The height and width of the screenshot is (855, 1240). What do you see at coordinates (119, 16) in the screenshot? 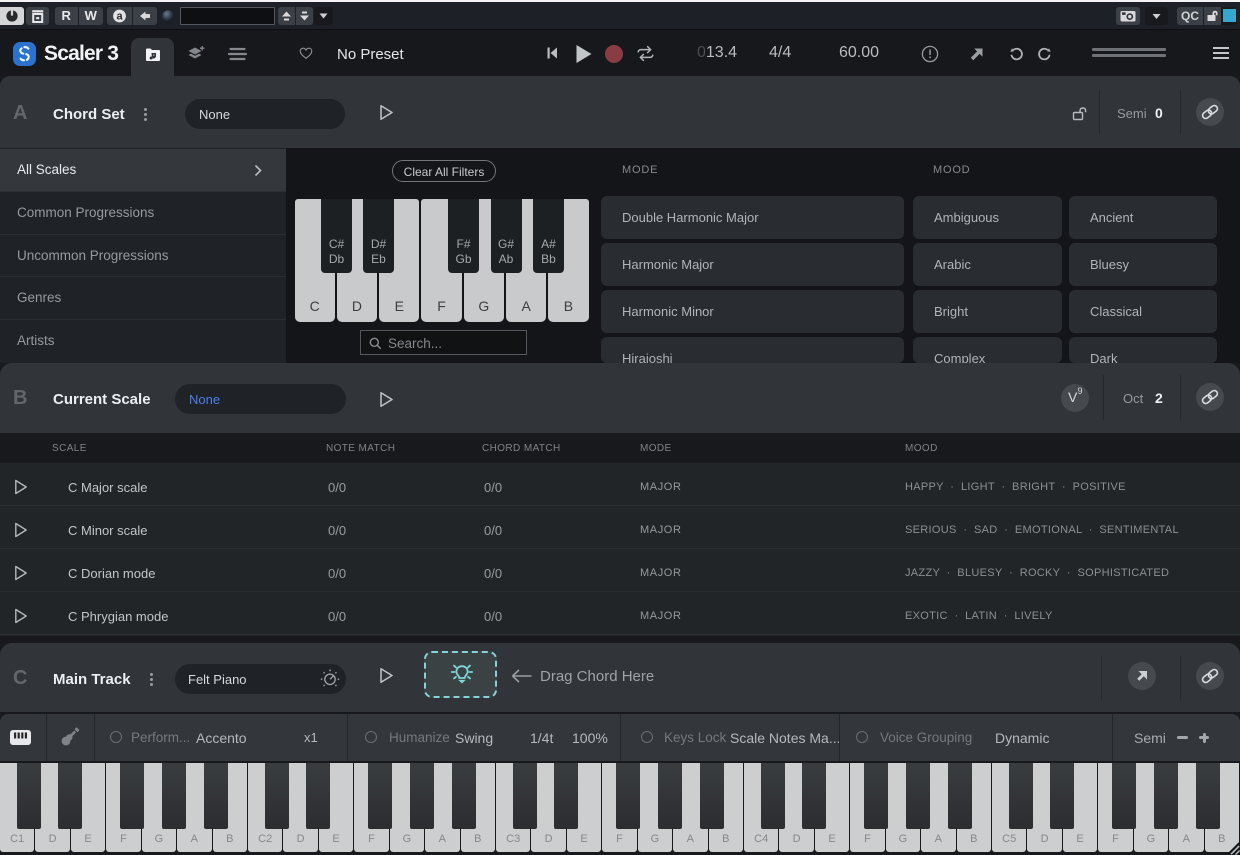
I see `svg-text: a` at bounding box center [119, 16].